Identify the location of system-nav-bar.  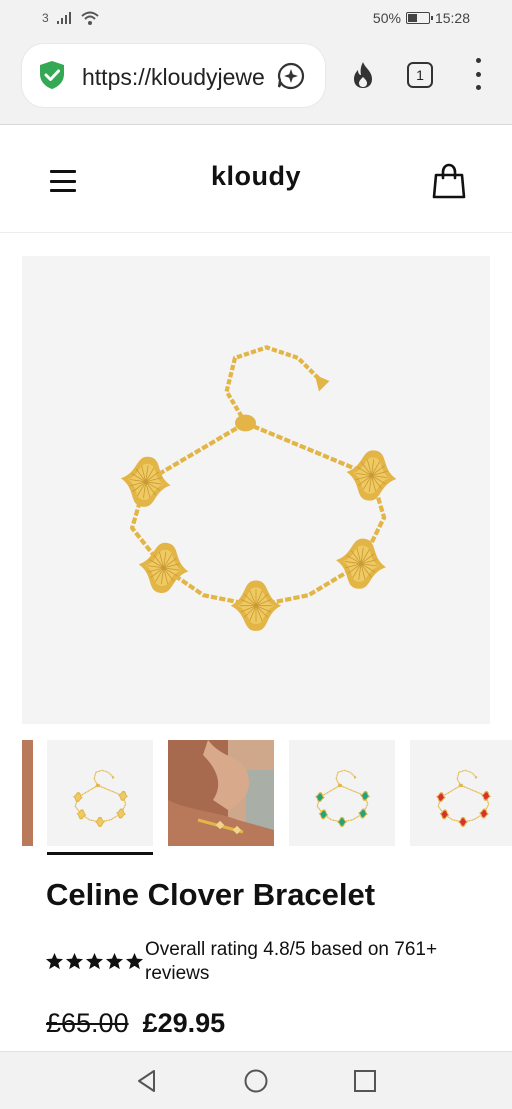
(256, 1080).